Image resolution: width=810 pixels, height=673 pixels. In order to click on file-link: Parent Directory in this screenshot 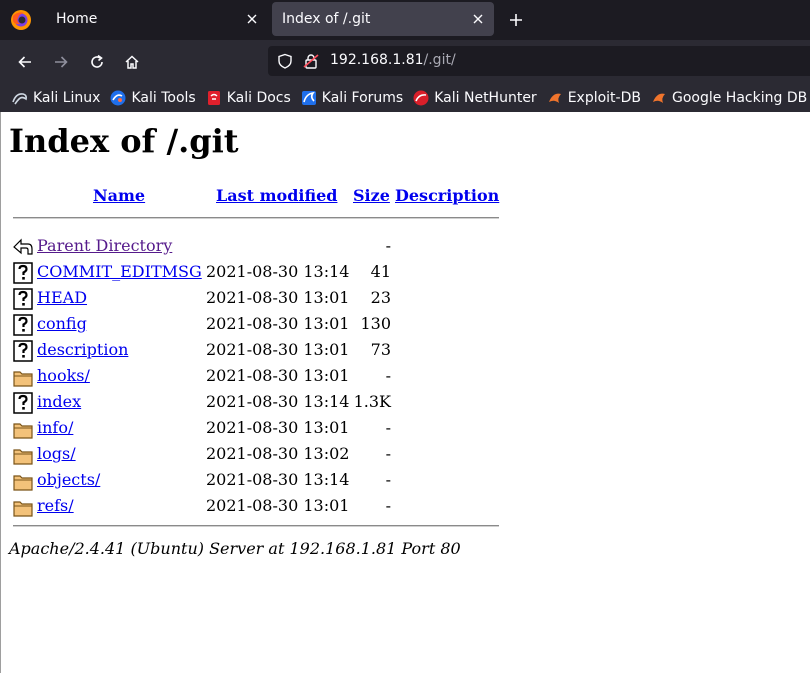, I will do `click(104, 245)`.